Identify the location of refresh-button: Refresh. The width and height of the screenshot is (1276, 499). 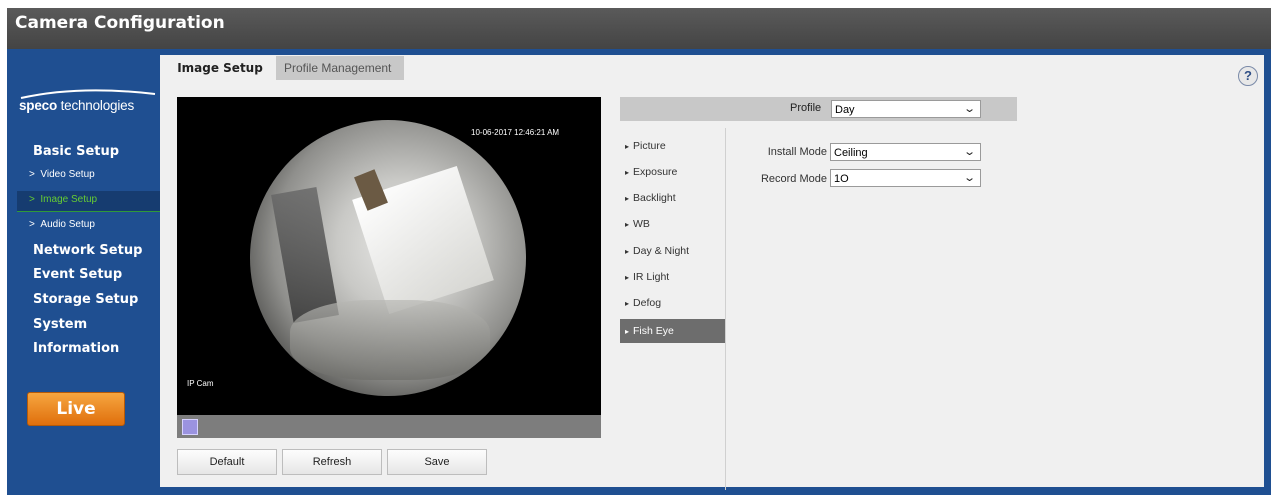
(332, 462).